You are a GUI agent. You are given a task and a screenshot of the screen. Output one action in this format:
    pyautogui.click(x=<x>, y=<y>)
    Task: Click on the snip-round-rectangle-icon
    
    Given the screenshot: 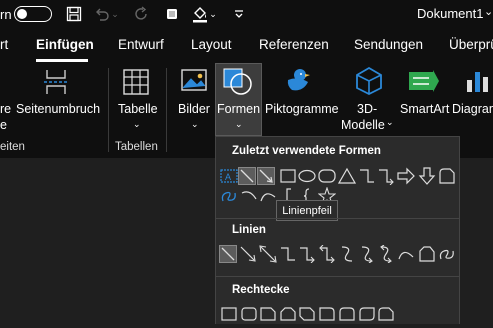 What is the action you would take?
    pyautogui.click(x=386, y=314)
    